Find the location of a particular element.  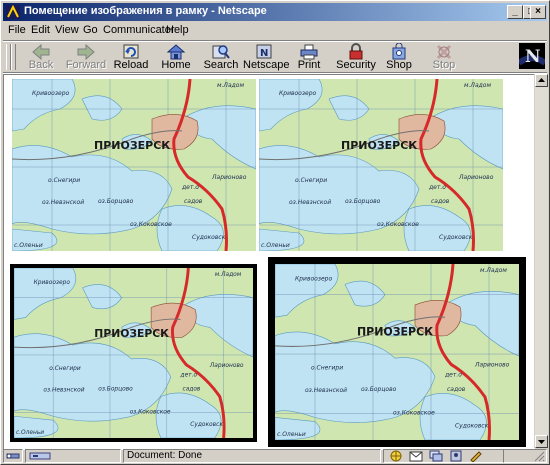

back-label: Back is located at coordinates (41, 65).